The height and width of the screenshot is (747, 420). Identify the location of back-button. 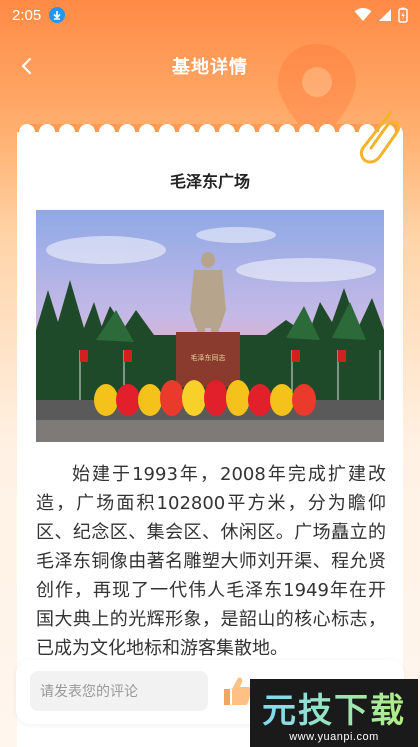
(26, 66).